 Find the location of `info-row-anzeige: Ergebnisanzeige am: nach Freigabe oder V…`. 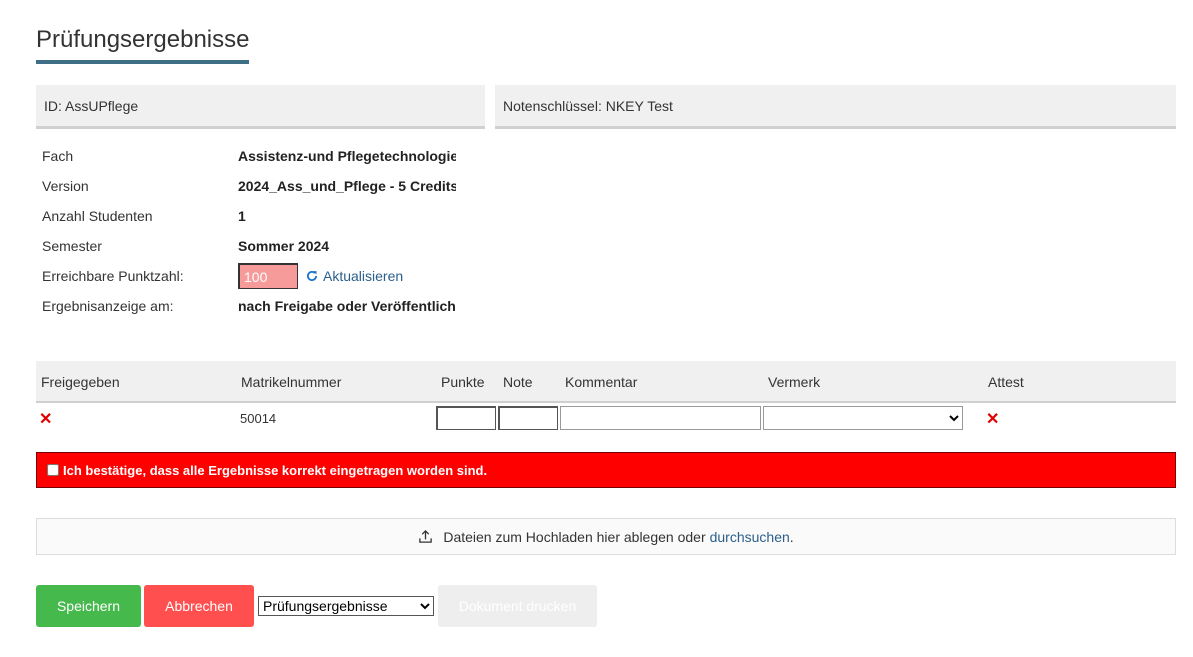

info-row-anzeige: Ergebnisanzeige am: nach Freigabe oder V… is located at coordinates (246, 306).